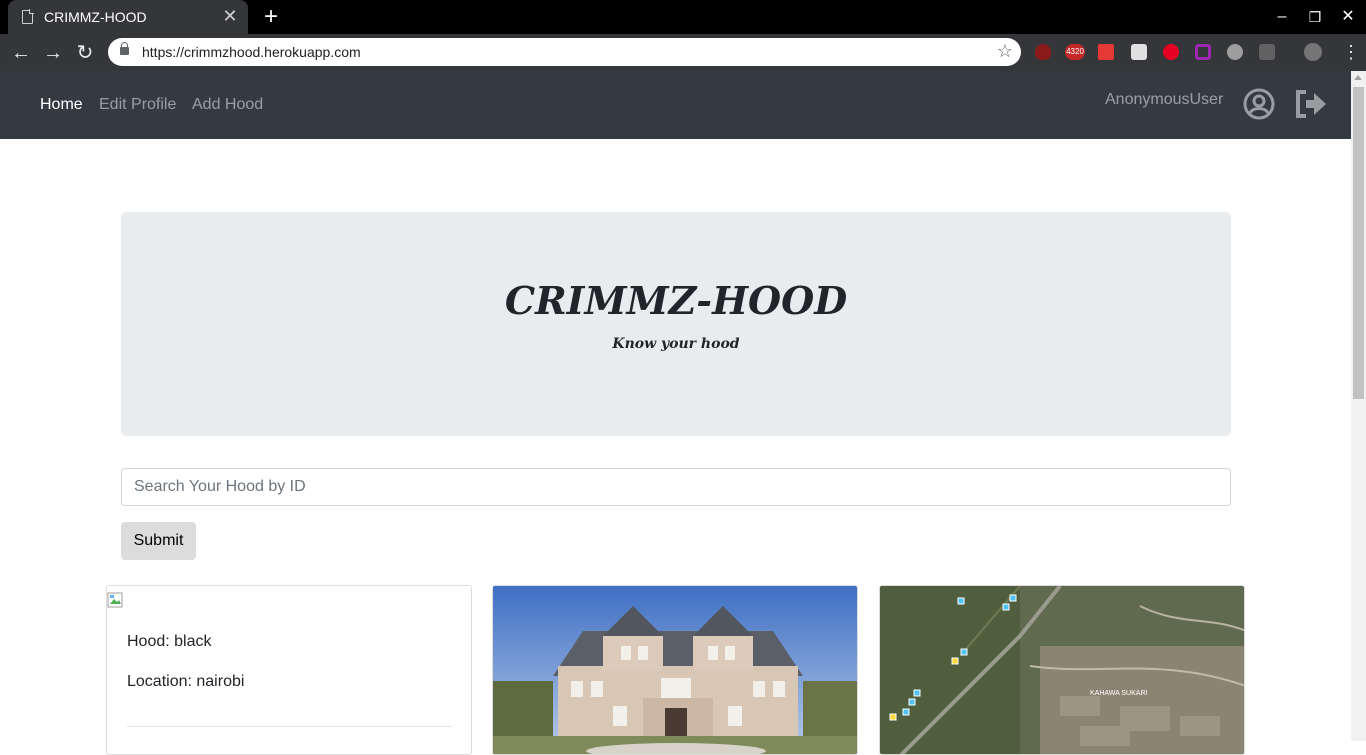 This screenshot has height=755, width=1366. Describe the element at coordinates (230, 16) in the screenshot. I see `tab-close-icon: ✕` at that location.